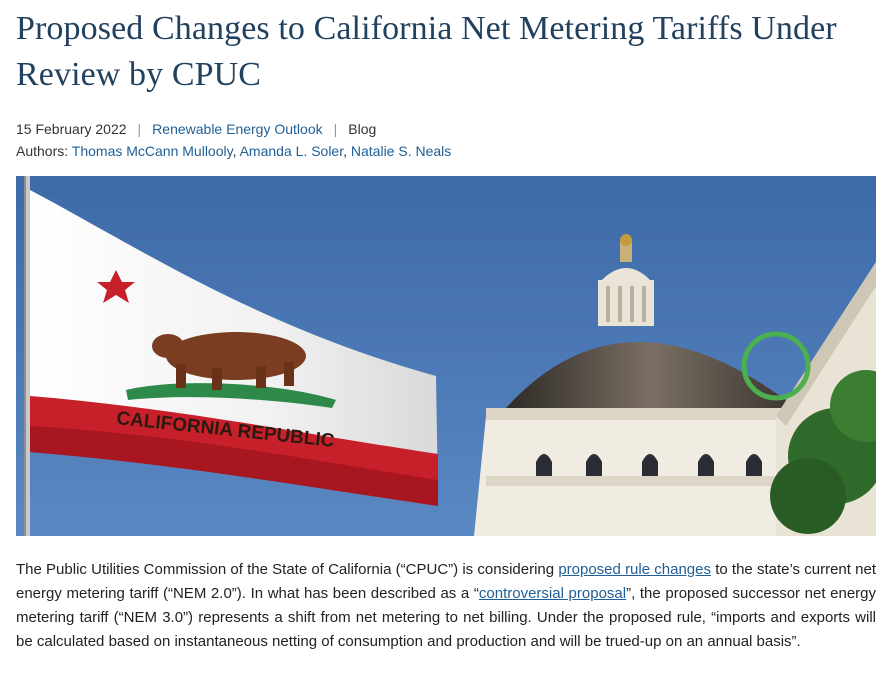 The image size is (890, 688). I want to click on author-link: Thomas McCann Mullooly, so click(152, 151).